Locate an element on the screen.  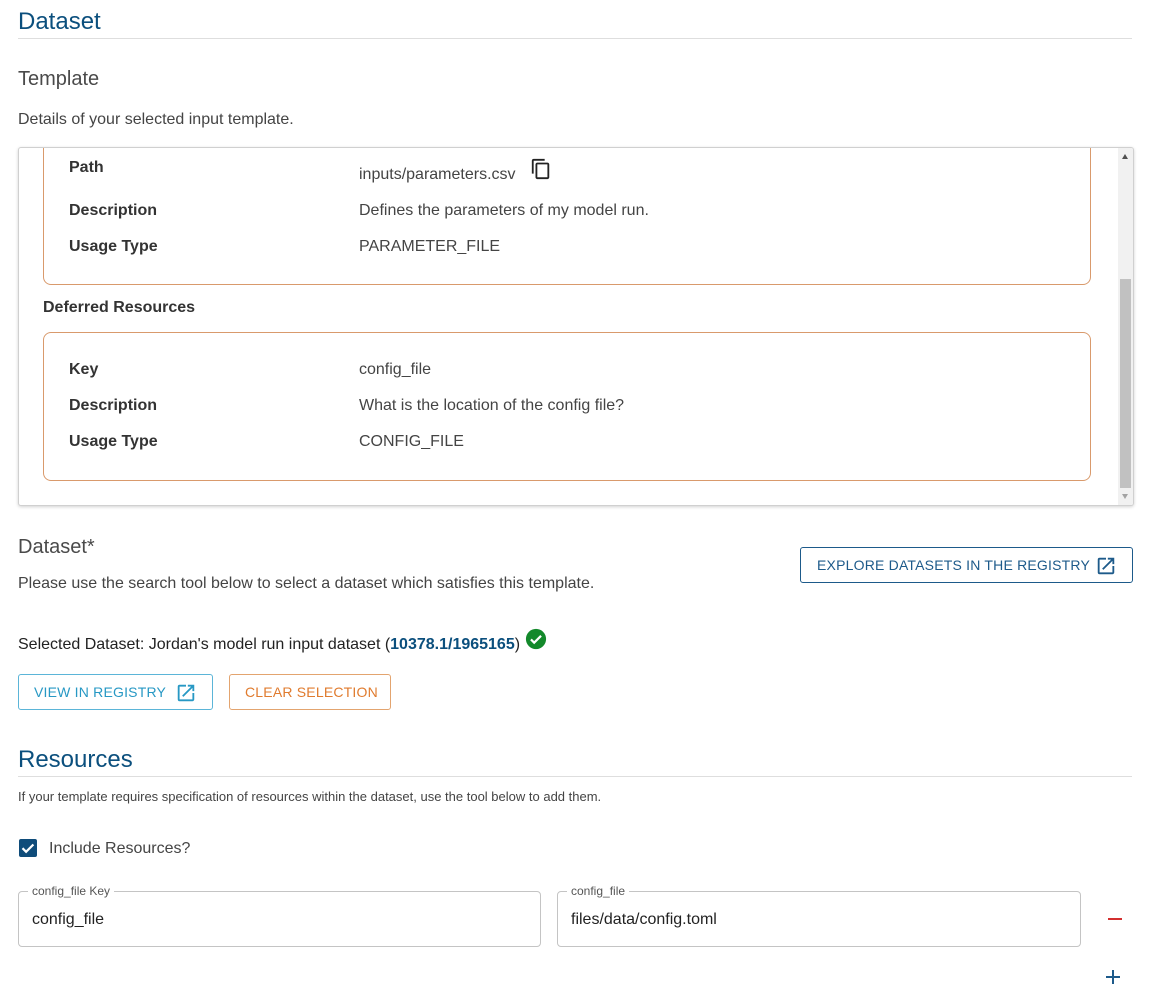
include-resources-checkbox is located at coordinates (28, 848).